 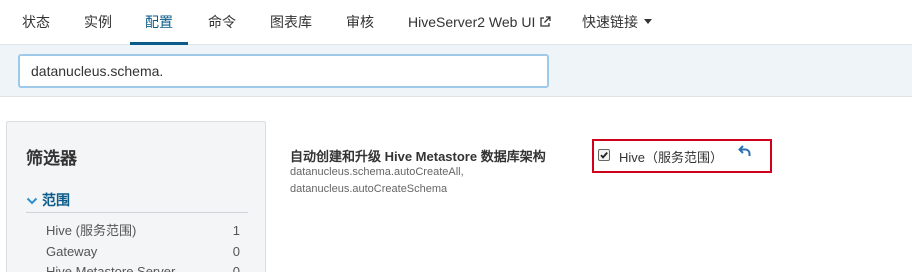 What do you see at coordinates (291, 22) in the screenshot?
I see `tab-charts-library: 图表库` at bounding box center [291, 22].